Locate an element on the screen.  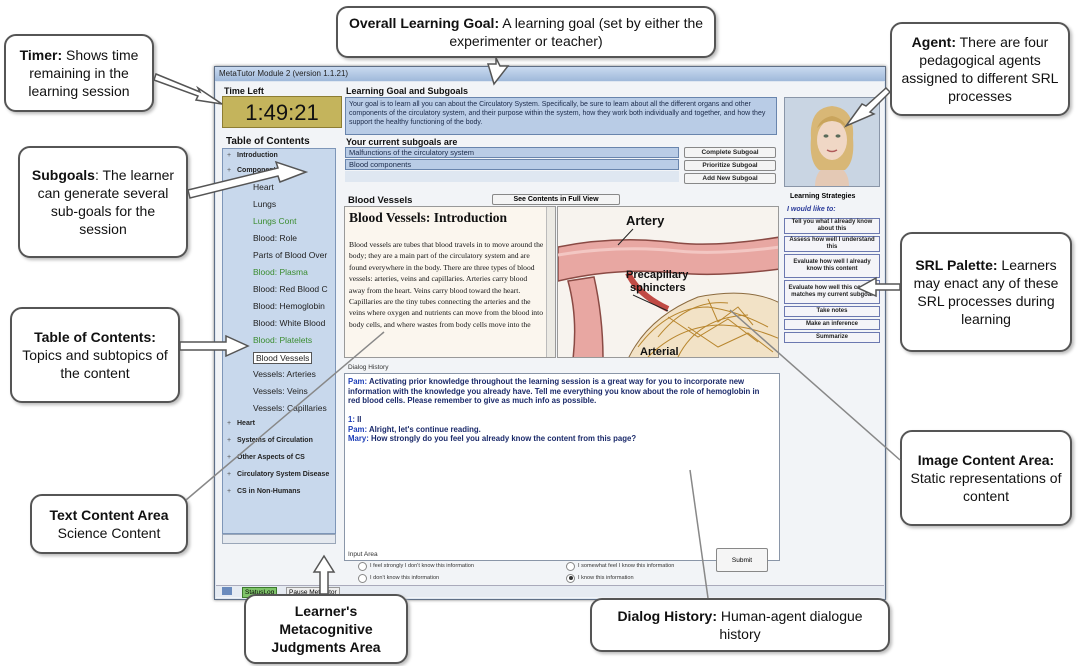
arrow-image-area is located at coordinates (815, 385).